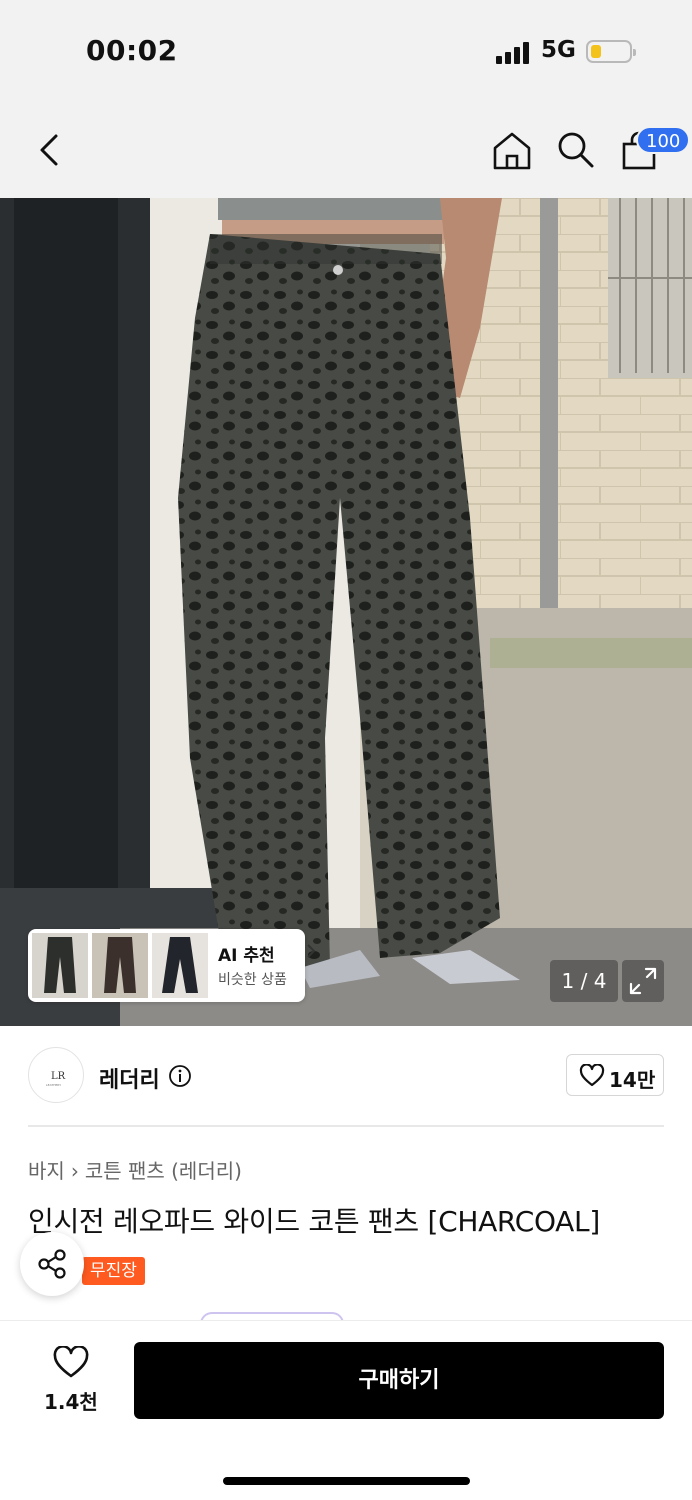 Image resolution: width=692 pixels, height=1500 pixels. What do you see at coordinates (611, 51) in the screenshot?
I see `battery-icon` at bounding box center [611, 51].